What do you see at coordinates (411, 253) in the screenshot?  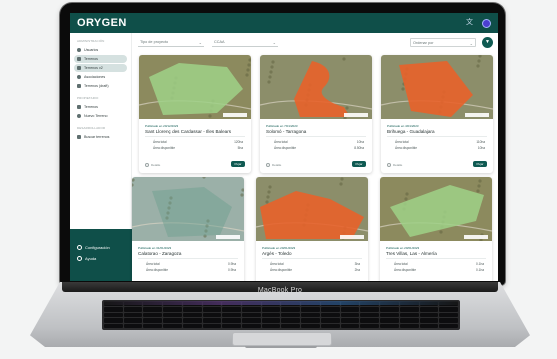 I see `card-title: Tres Villas, Las - Almería` at bounding box center [411, 253].